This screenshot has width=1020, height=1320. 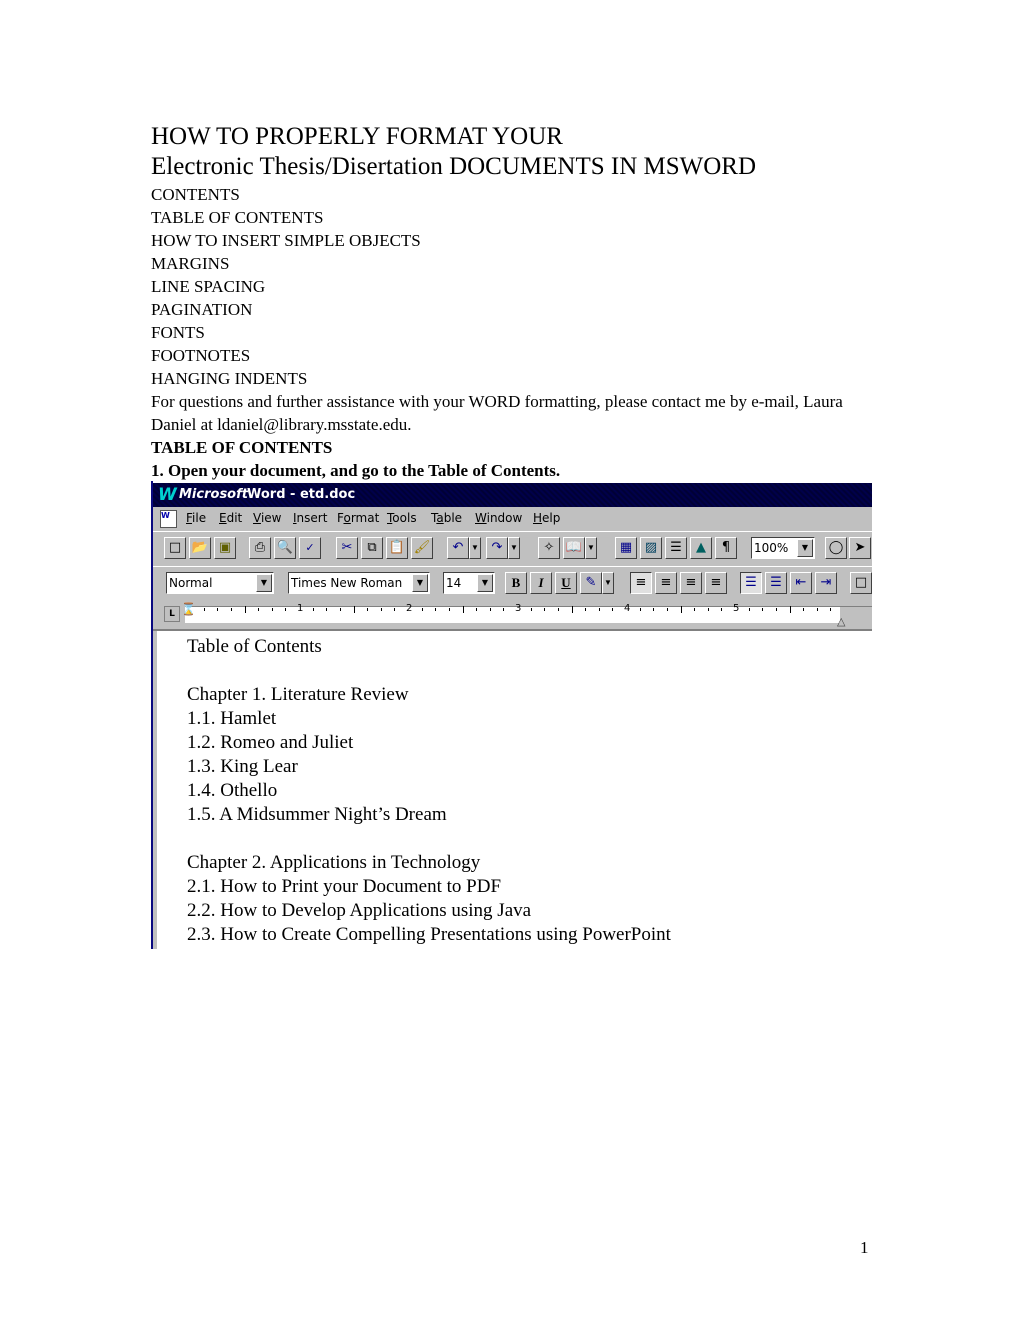 I want to click on print-icon: ⎙, so click(x=260, y=548).